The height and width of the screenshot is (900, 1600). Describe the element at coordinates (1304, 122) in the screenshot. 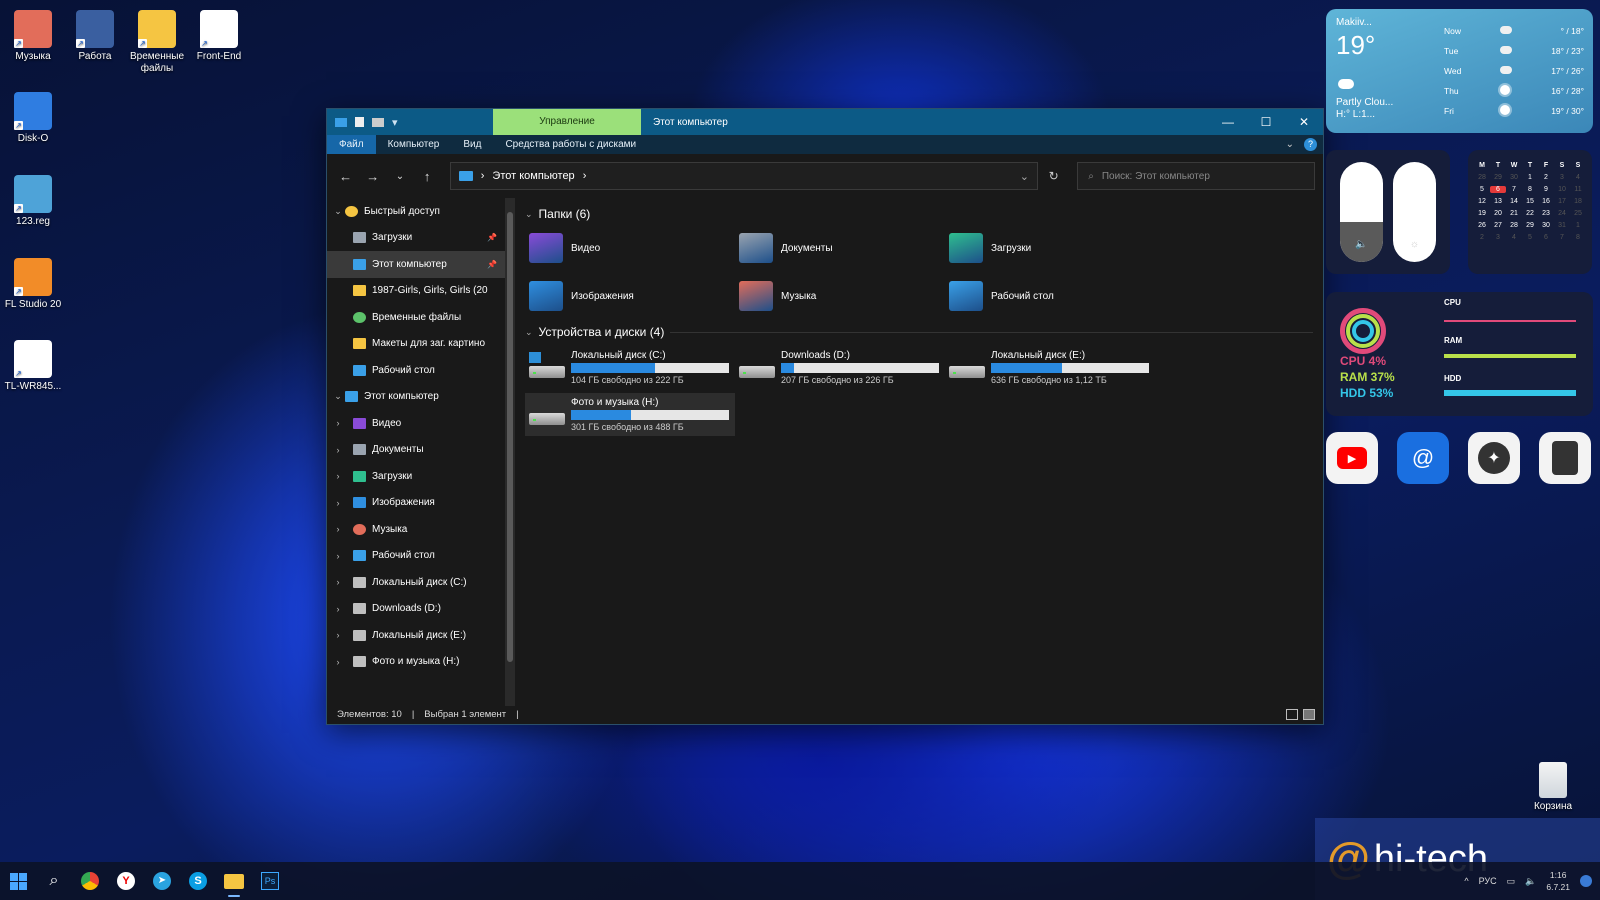

I see `close-button: ✕` at that location.